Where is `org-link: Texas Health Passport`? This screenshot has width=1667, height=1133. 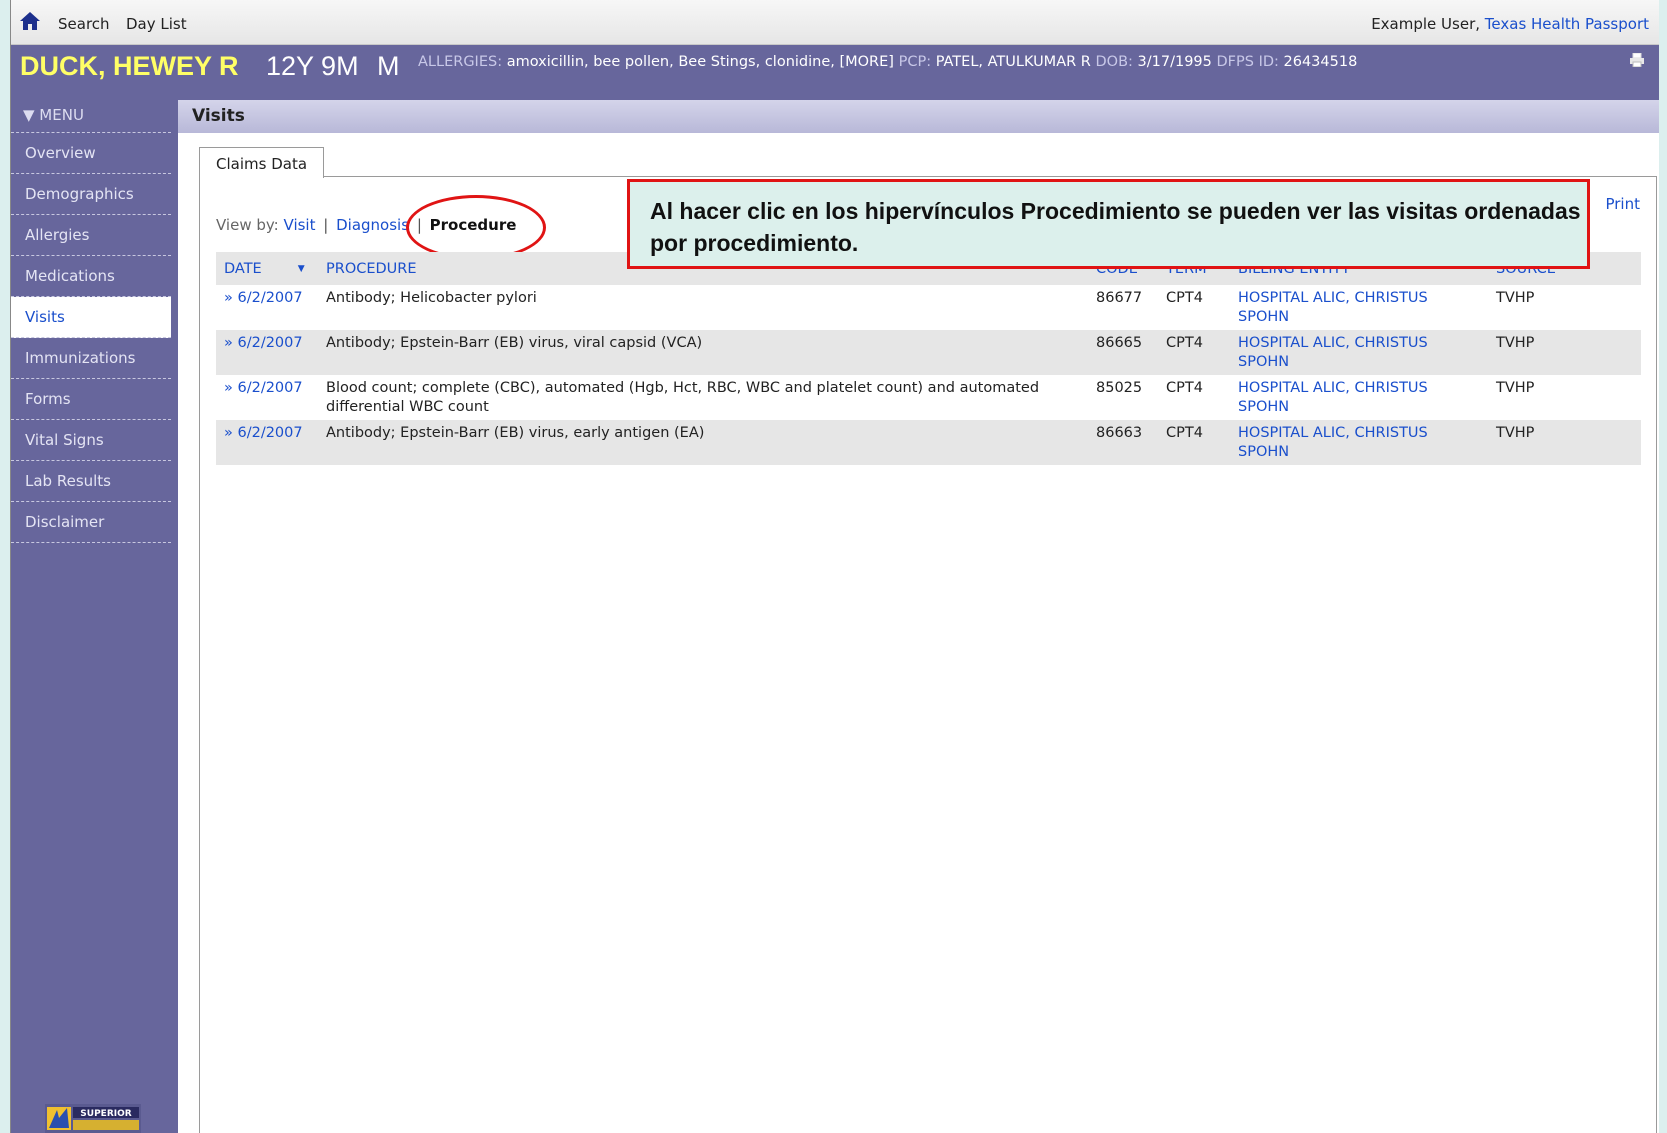
org-link: Texas Health Passport is located at coordinates (1567, 24).